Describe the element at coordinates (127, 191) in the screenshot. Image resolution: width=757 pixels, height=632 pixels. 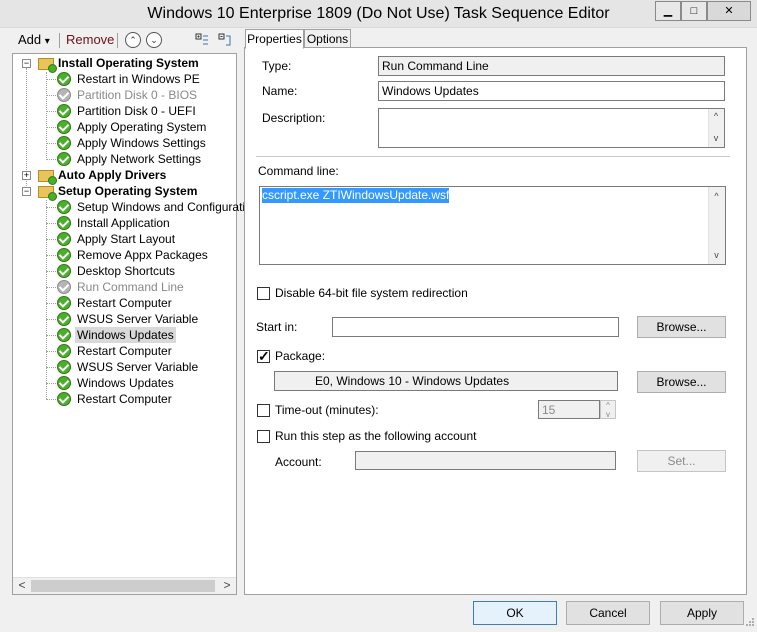
I see `tree-group-setup-os: Setup Operating System` at that location.